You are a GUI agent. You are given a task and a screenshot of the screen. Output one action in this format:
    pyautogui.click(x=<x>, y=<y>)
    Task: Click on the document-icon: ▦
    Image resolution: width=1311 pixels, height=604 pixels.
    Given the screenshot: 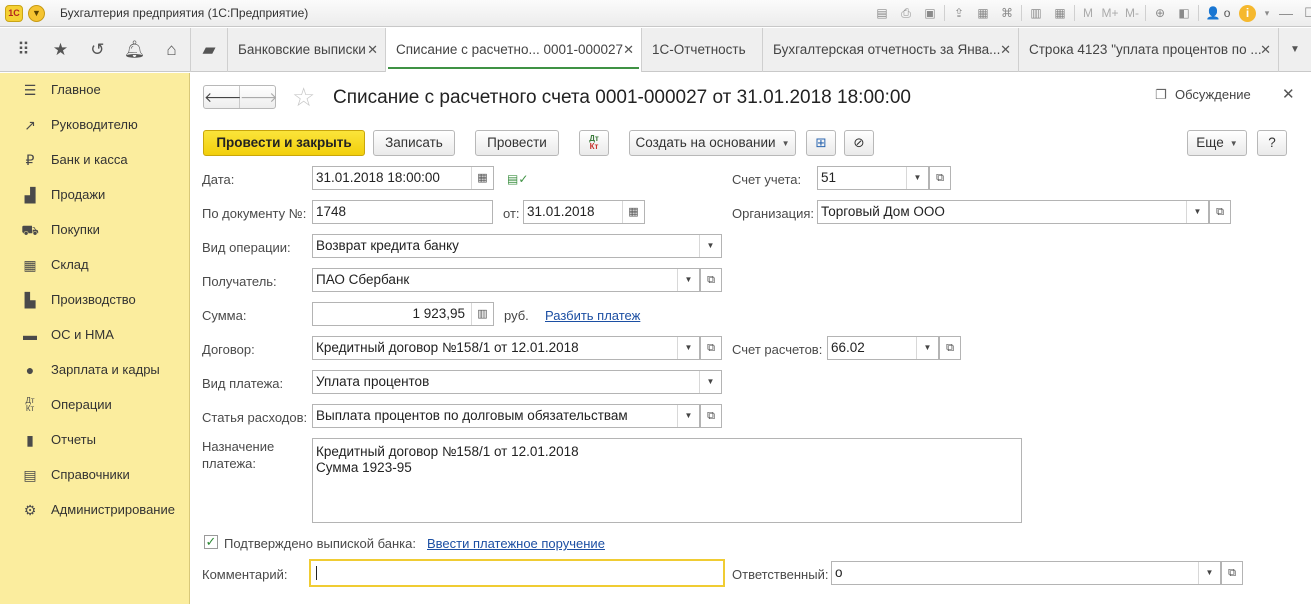 What is the action you would take?
    pyautogui.click(x=983, y=13)
    